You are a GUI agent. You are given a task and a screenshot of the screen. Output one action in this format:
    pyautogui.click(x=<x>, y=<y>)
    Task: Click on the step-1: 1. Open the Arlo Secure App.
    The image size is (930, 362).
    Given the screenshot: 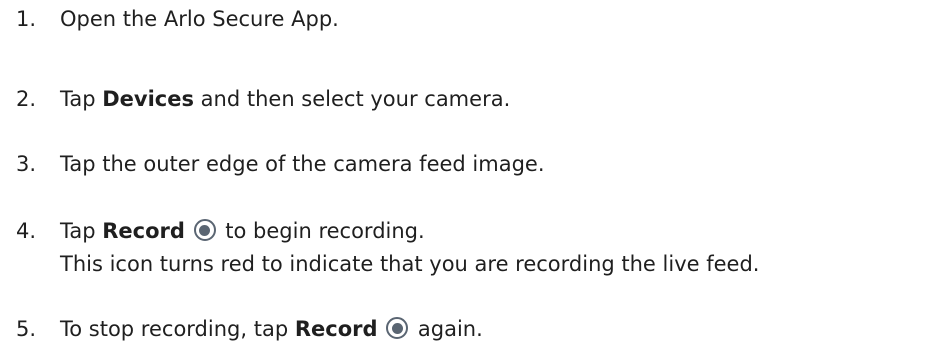 What is the action you would take?
    pyautogui.click(x=177, y=19)
    